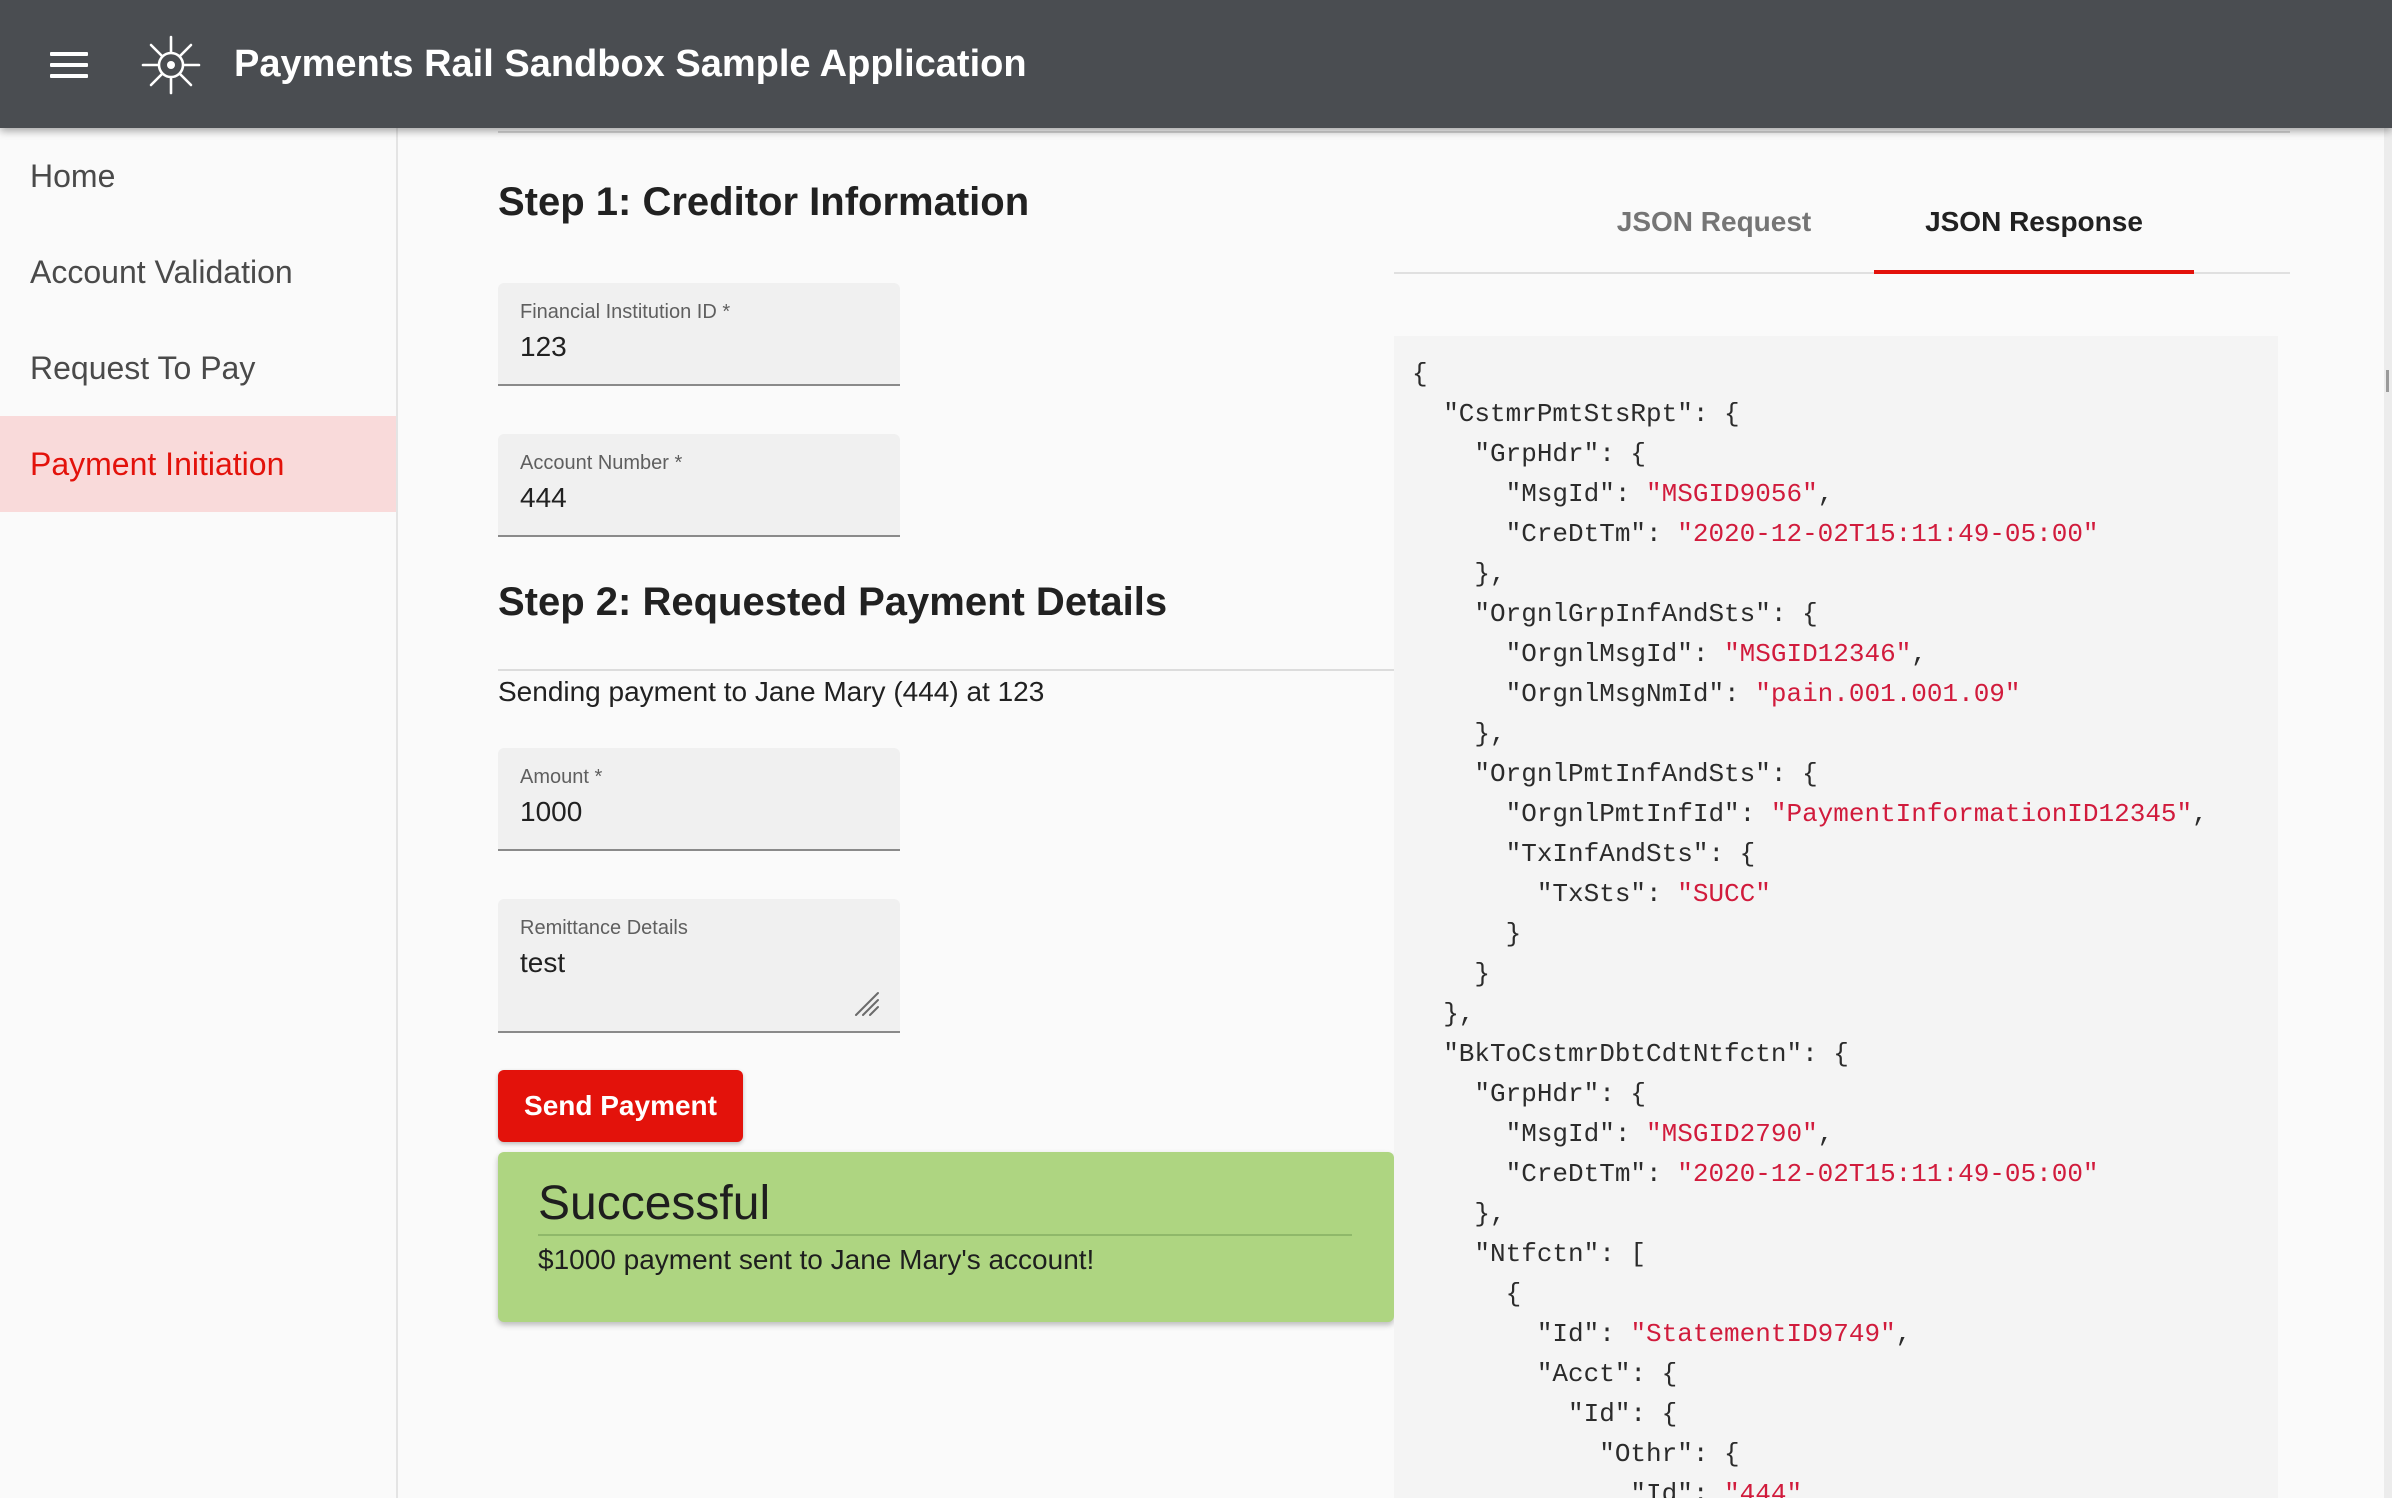 The image size is (2392, 1498). What do you see at coordinates (543, 498) in the screenshot?
I see `account-number-value: 444` at bounding box center [543, 498].